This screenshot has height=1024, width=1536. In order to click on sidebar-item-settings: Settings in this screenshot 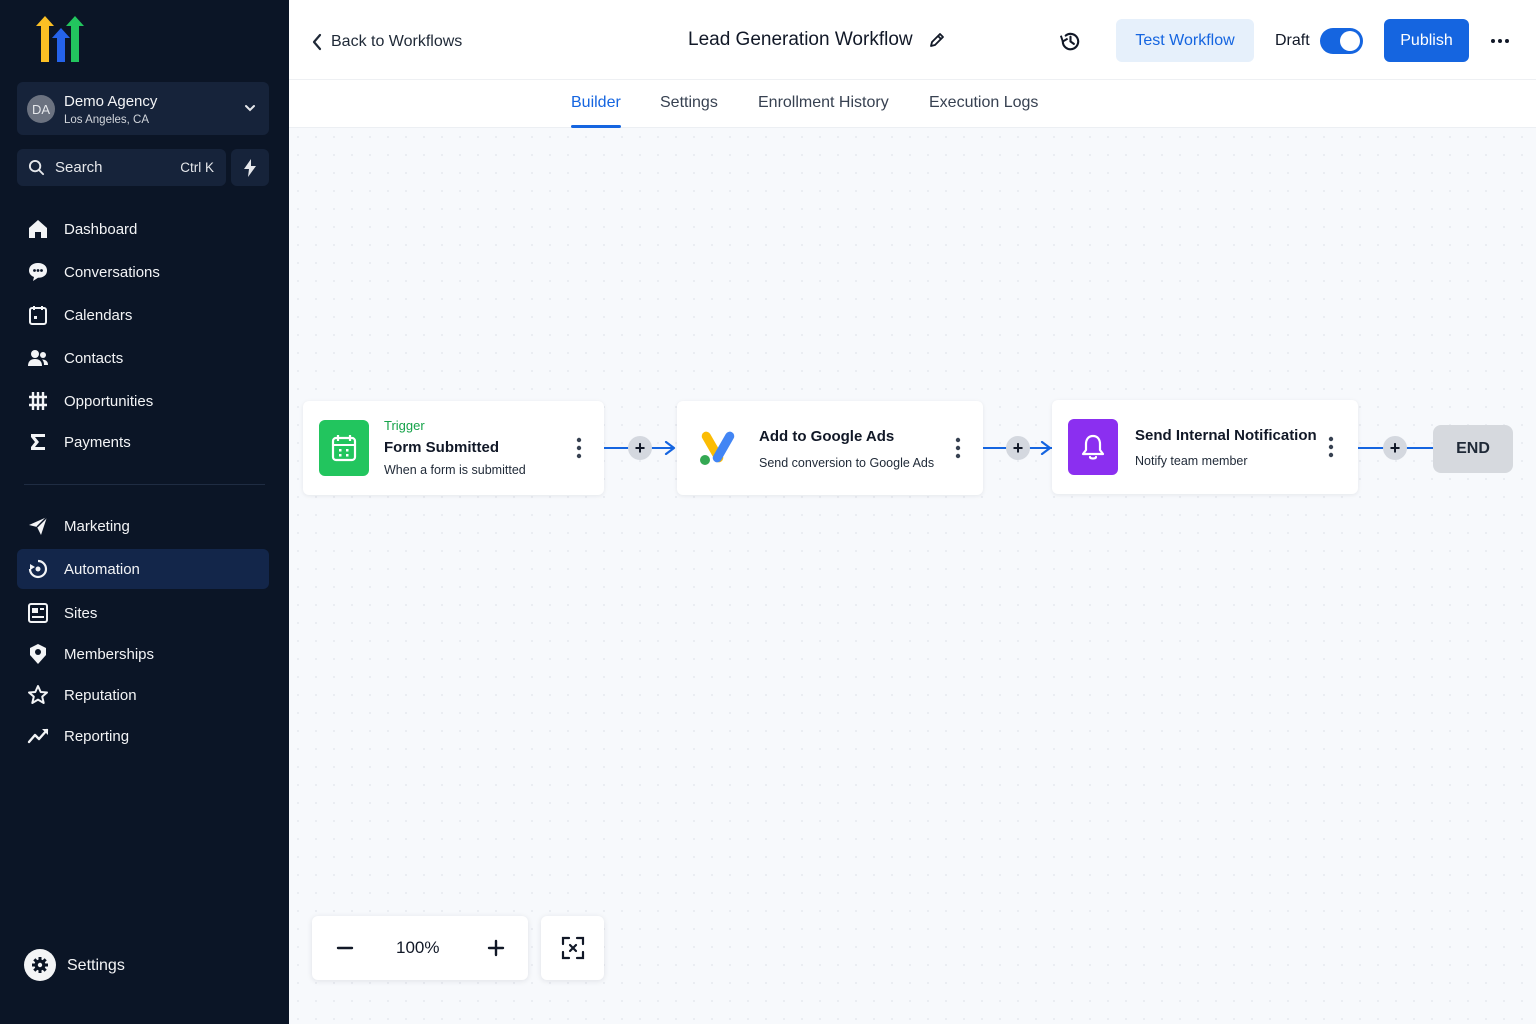, I will do `click(144, 966)`.